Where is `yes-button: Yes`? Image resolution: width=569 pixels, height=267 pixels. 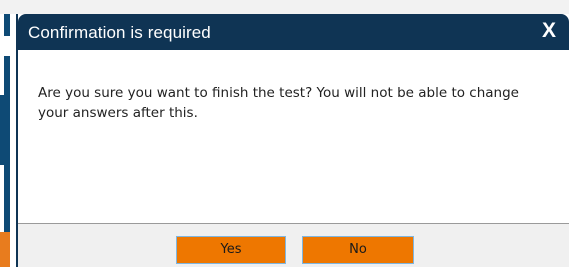 yes-button: Yes is located at coordinates (231, 250).